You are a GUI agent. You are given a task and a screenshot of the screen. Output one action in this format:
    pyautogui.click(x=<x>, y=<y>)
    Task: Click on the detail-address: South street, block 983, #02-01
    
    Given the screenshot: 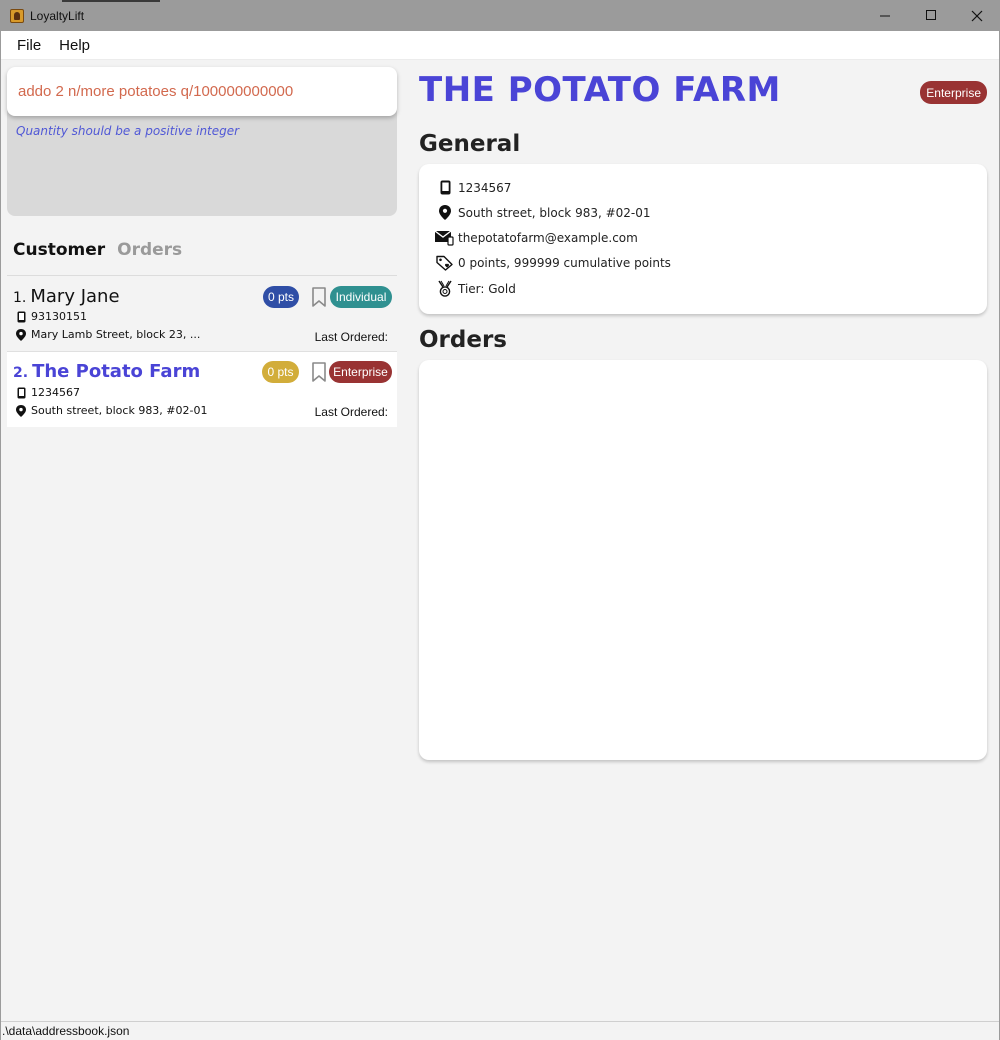 What is the action you would take?
    pyautogui.click(x=554, y=212)
    